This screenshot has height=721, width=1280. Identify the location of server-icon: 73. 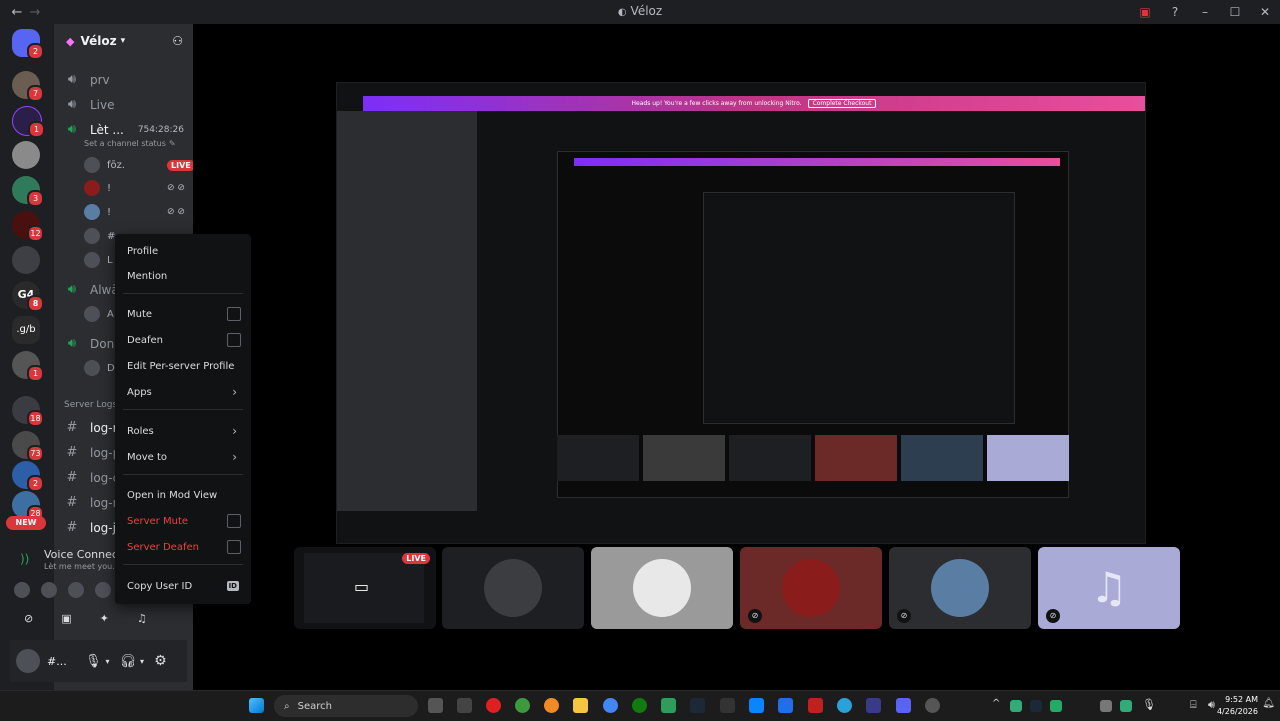
(28, 446).